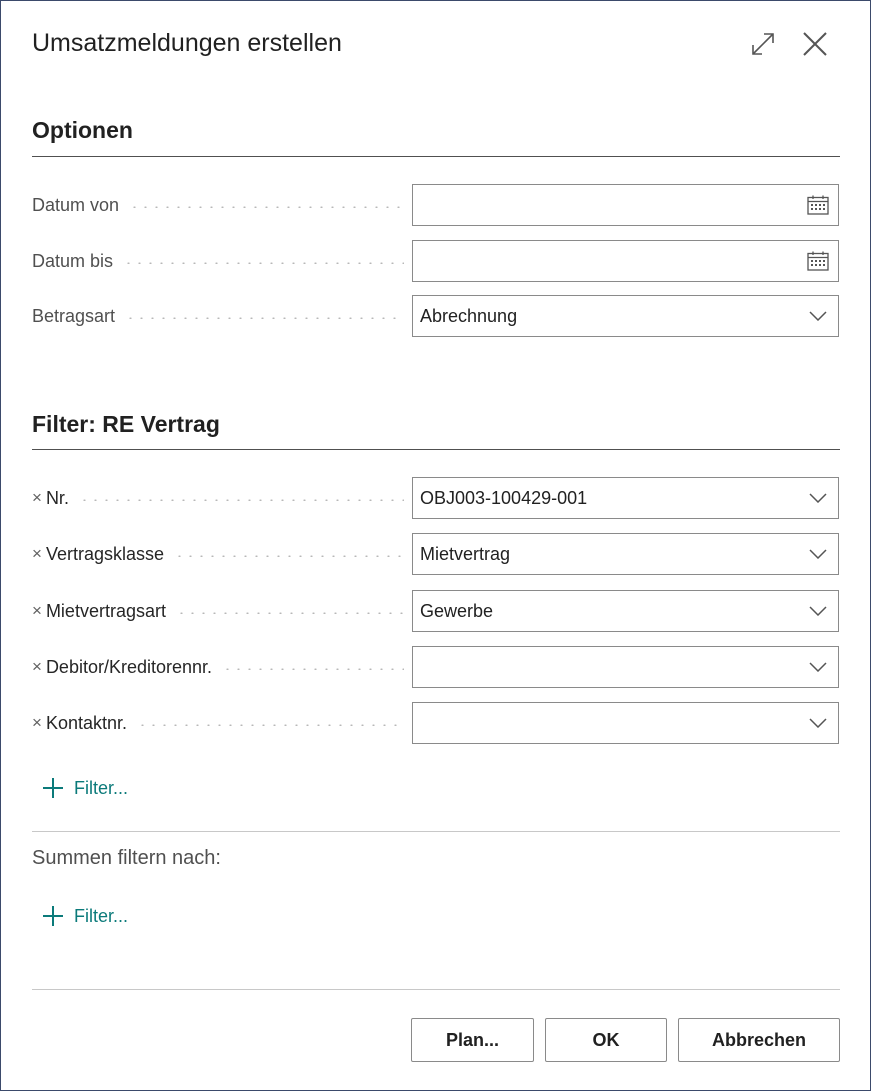 The height and width of the screenshot is (1091, 871). I want to click on cancel-button: Abbrechen, so click(759, 1040).